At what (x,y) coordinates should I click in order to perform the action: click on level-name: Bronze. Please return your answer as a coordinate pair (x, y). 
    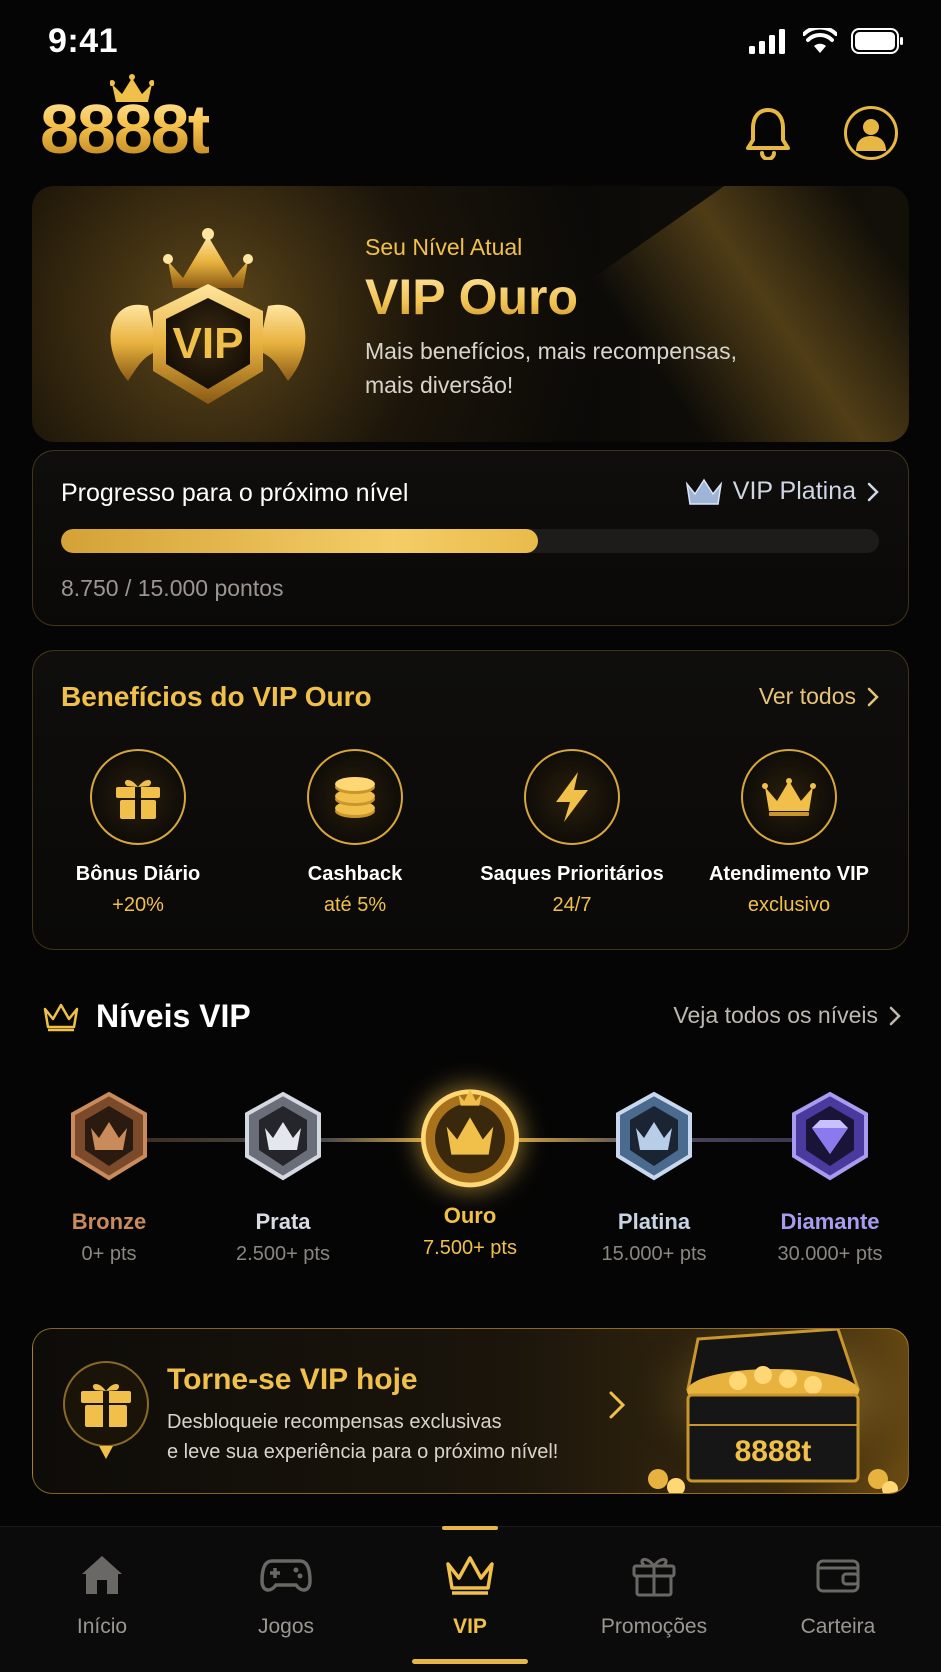
    Looking at the image, I should click on (109, 1221).